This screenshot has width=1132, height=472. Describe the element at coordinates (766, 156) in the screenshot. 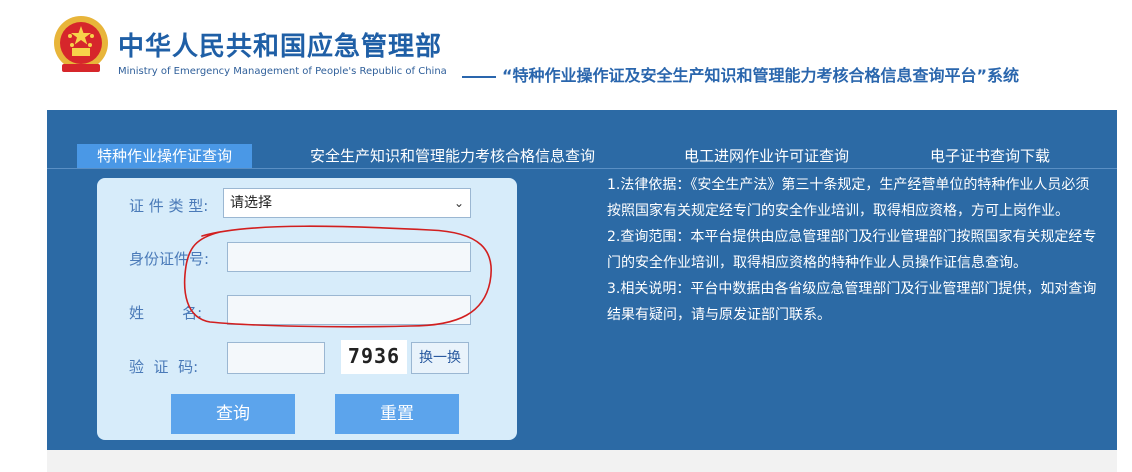

I see `tab-electrician-permit: 电工进网作业许可证查询` at that location.